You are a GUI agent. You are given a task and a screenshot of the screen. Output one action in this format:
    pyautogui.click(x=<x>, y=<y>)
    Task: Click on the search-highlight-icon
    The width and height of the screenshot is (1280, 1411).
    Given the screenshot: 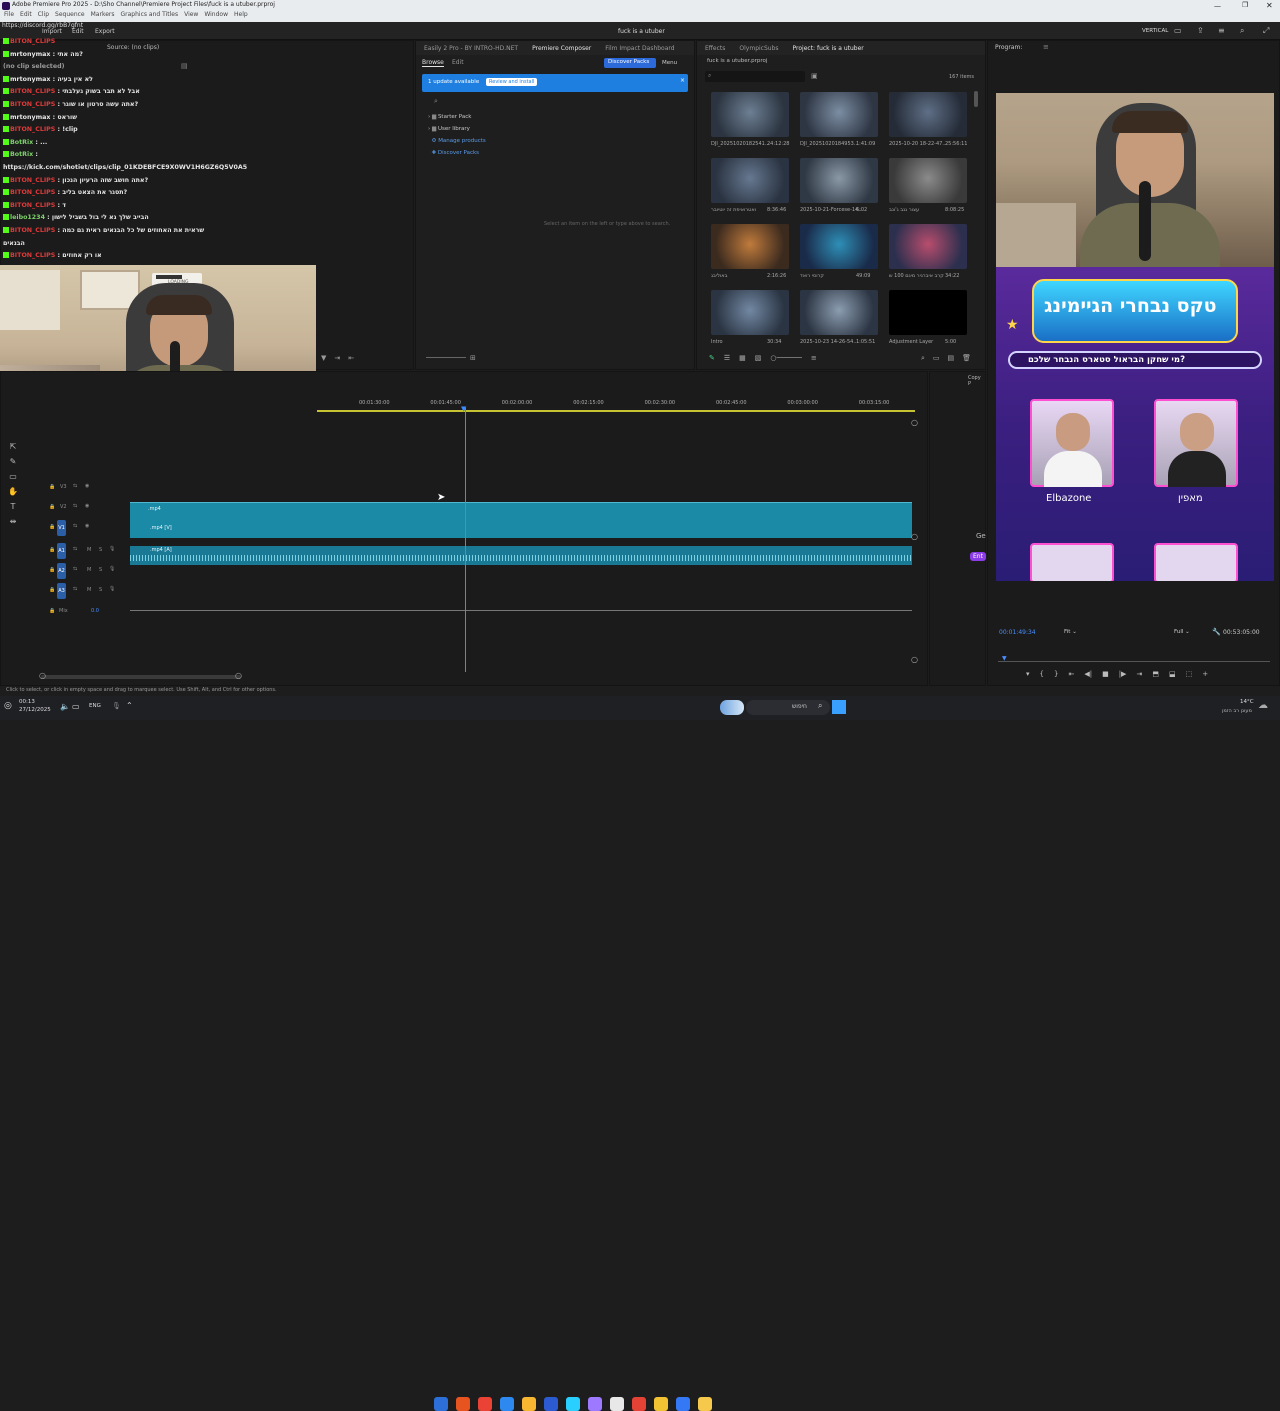 What is the action you would take?
    pyautogui.click(x=732, y=707)
    